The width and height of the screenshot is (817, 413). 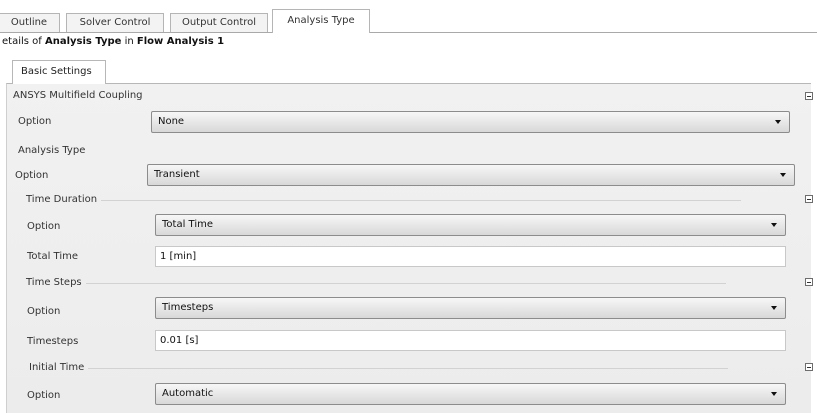 I want to click on initial-time-header: Initial Time, so click(x=381, y=367).